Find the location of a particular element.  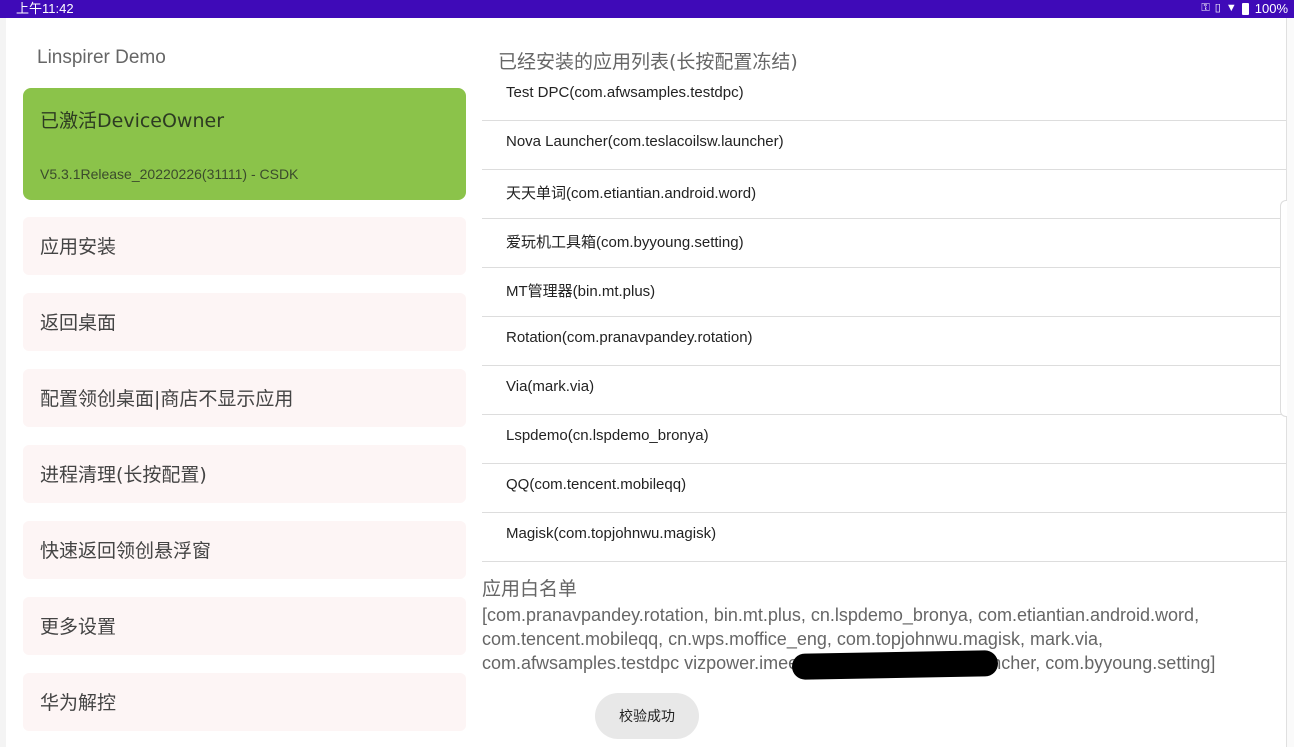

status-icons: ⚿ ▯ ▼ 100% is located at coordinates (1244, 8).